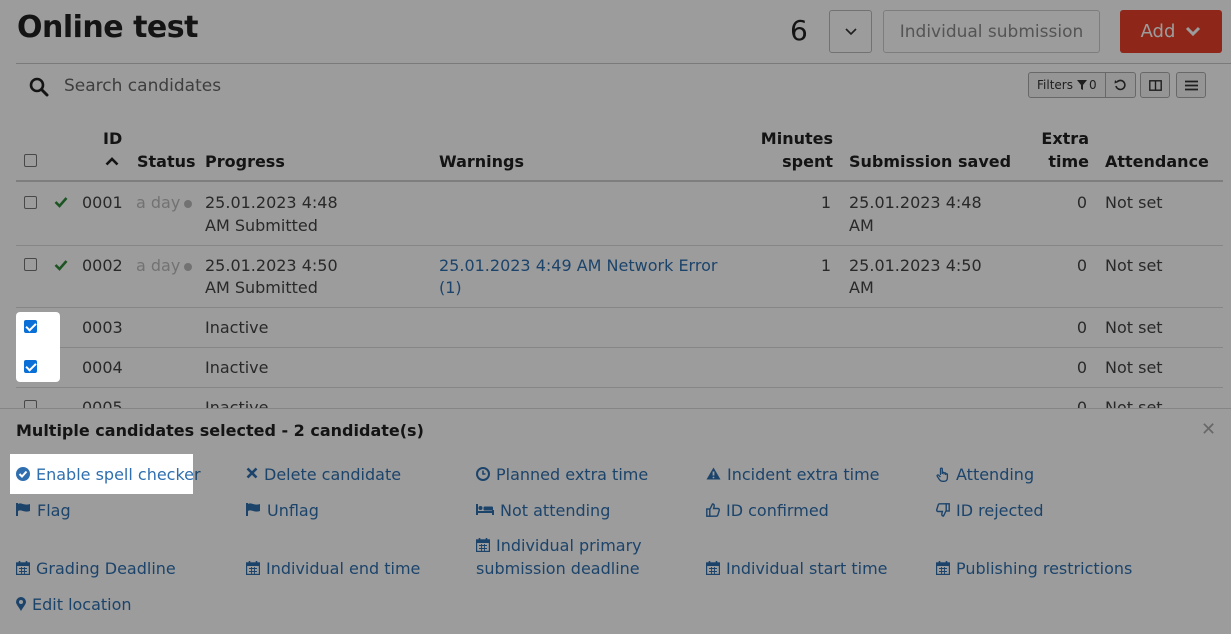 The width and height of the screenshot is (1231, 634). What do you see at coordinates (166, 161) in the screenshot?
I see `col-status: Status` at bounding box center [166, 161].